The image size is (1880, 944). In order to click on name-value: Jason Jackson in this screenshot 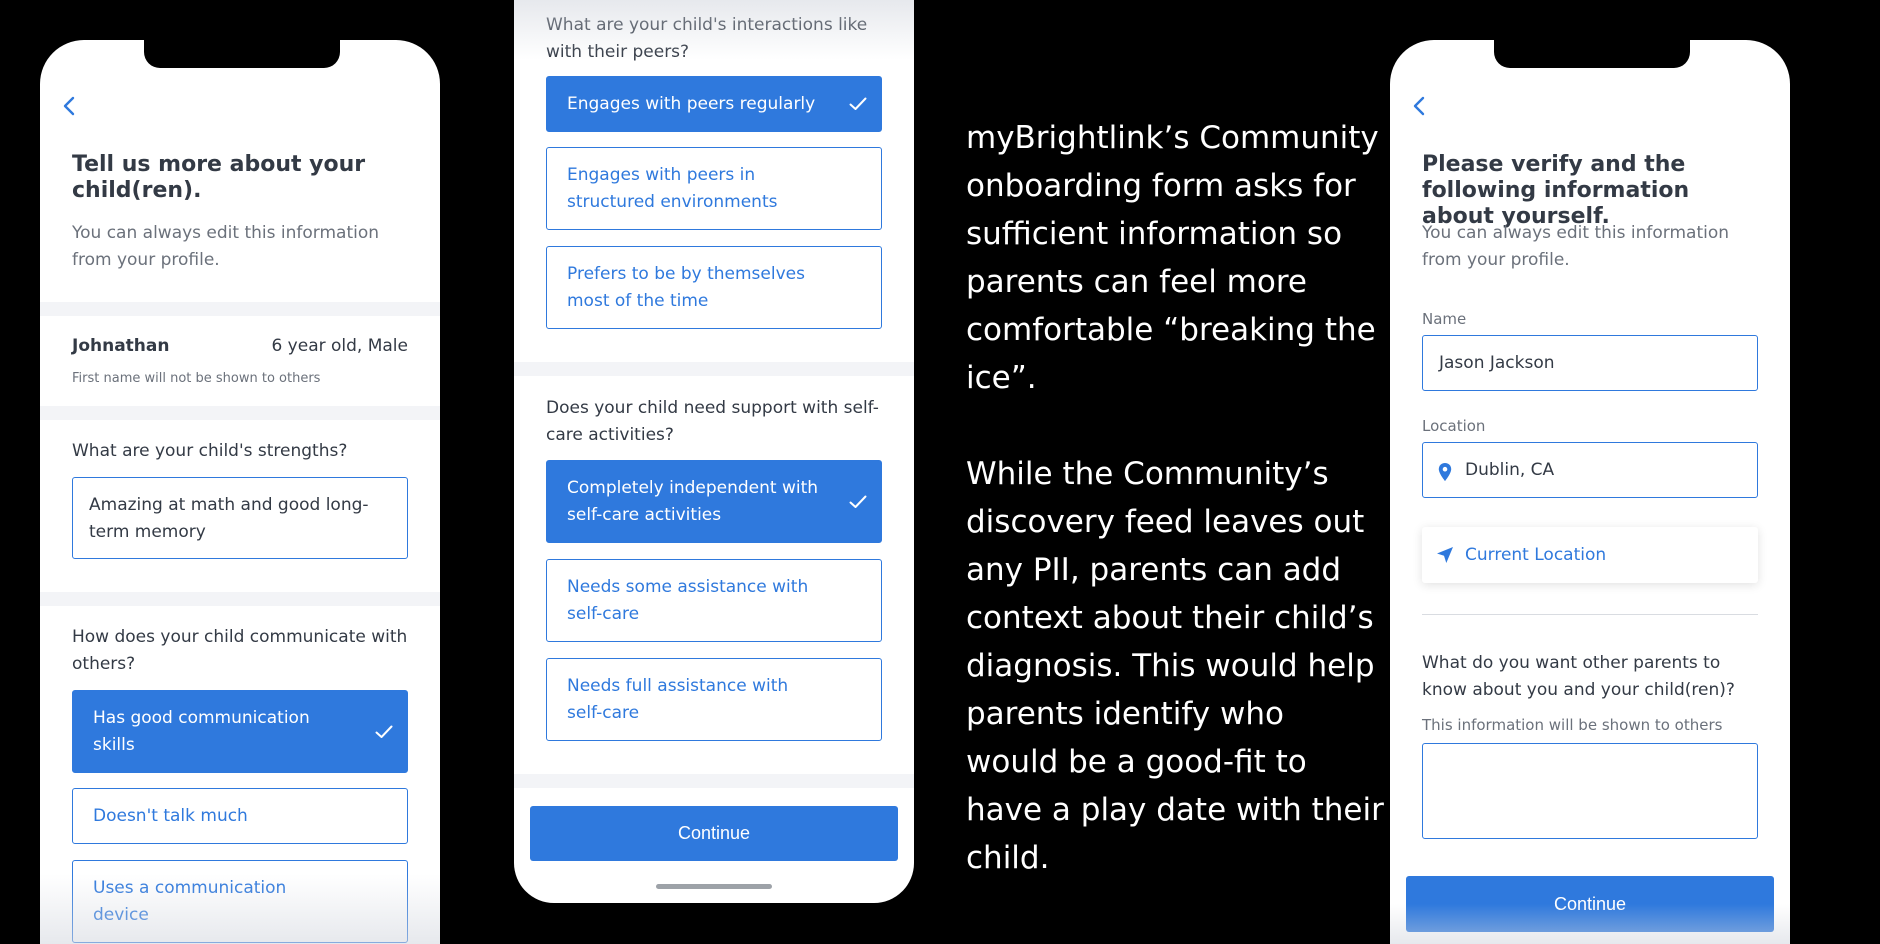, I will do `click(1497, 363)`.